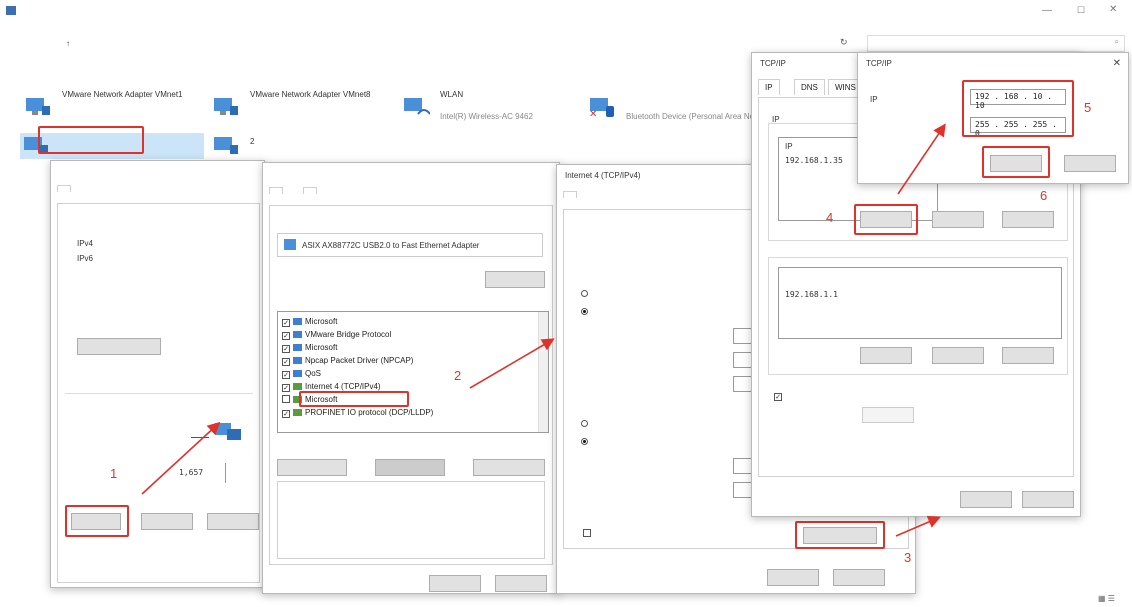 The width and height of the screenshot is (1132, 607). What do you see at coordinates (908, 557) in the screenshot?
I see `step-number: 3` at bounding box center [908, 557].